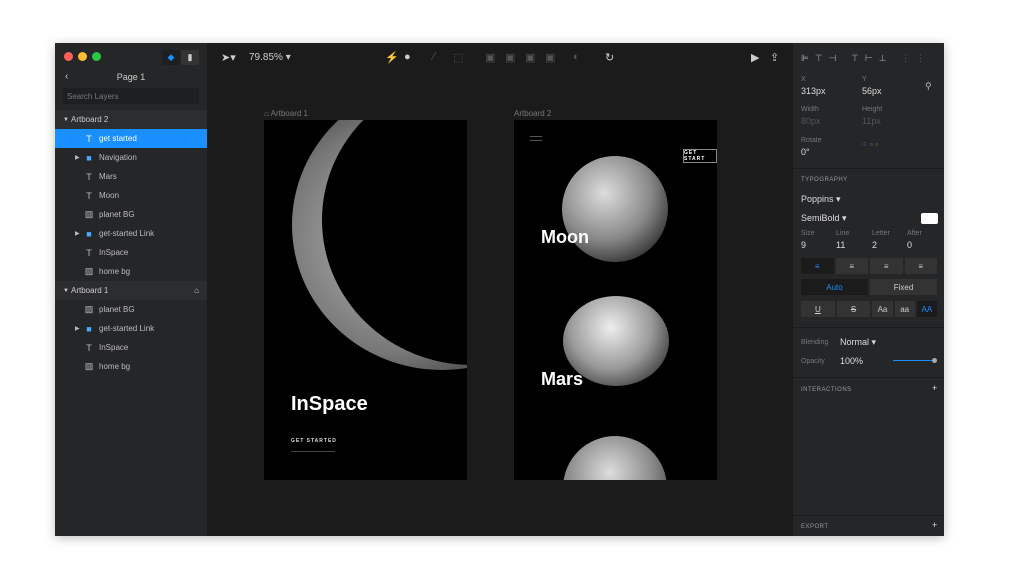 The width and height of the screenshot is (1024, 576). What do you see at coordinates (365, 300) in the screenshot?
I see `artboard-1: InSpace GET STARTED` at bounding box center [365, 300].